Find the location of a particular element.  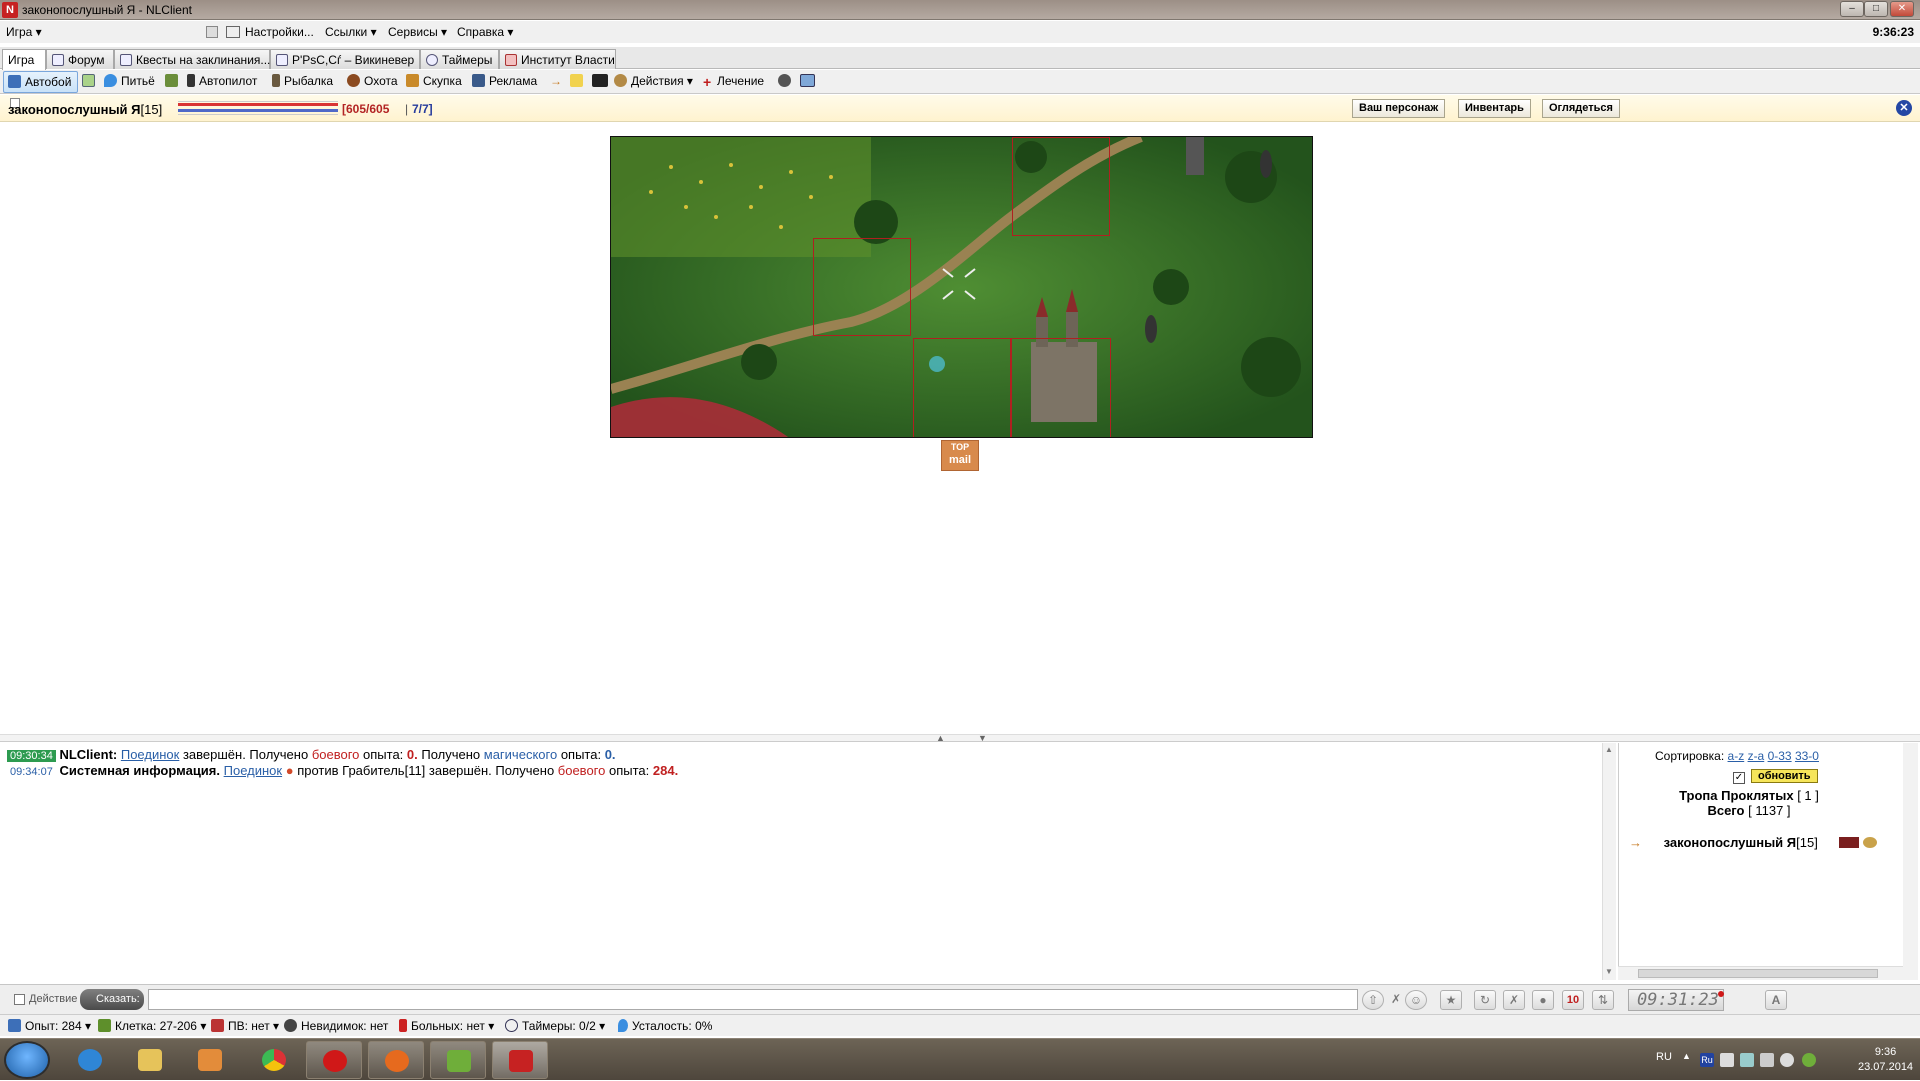

flag-icon is located at coordinates (1727, 1060).